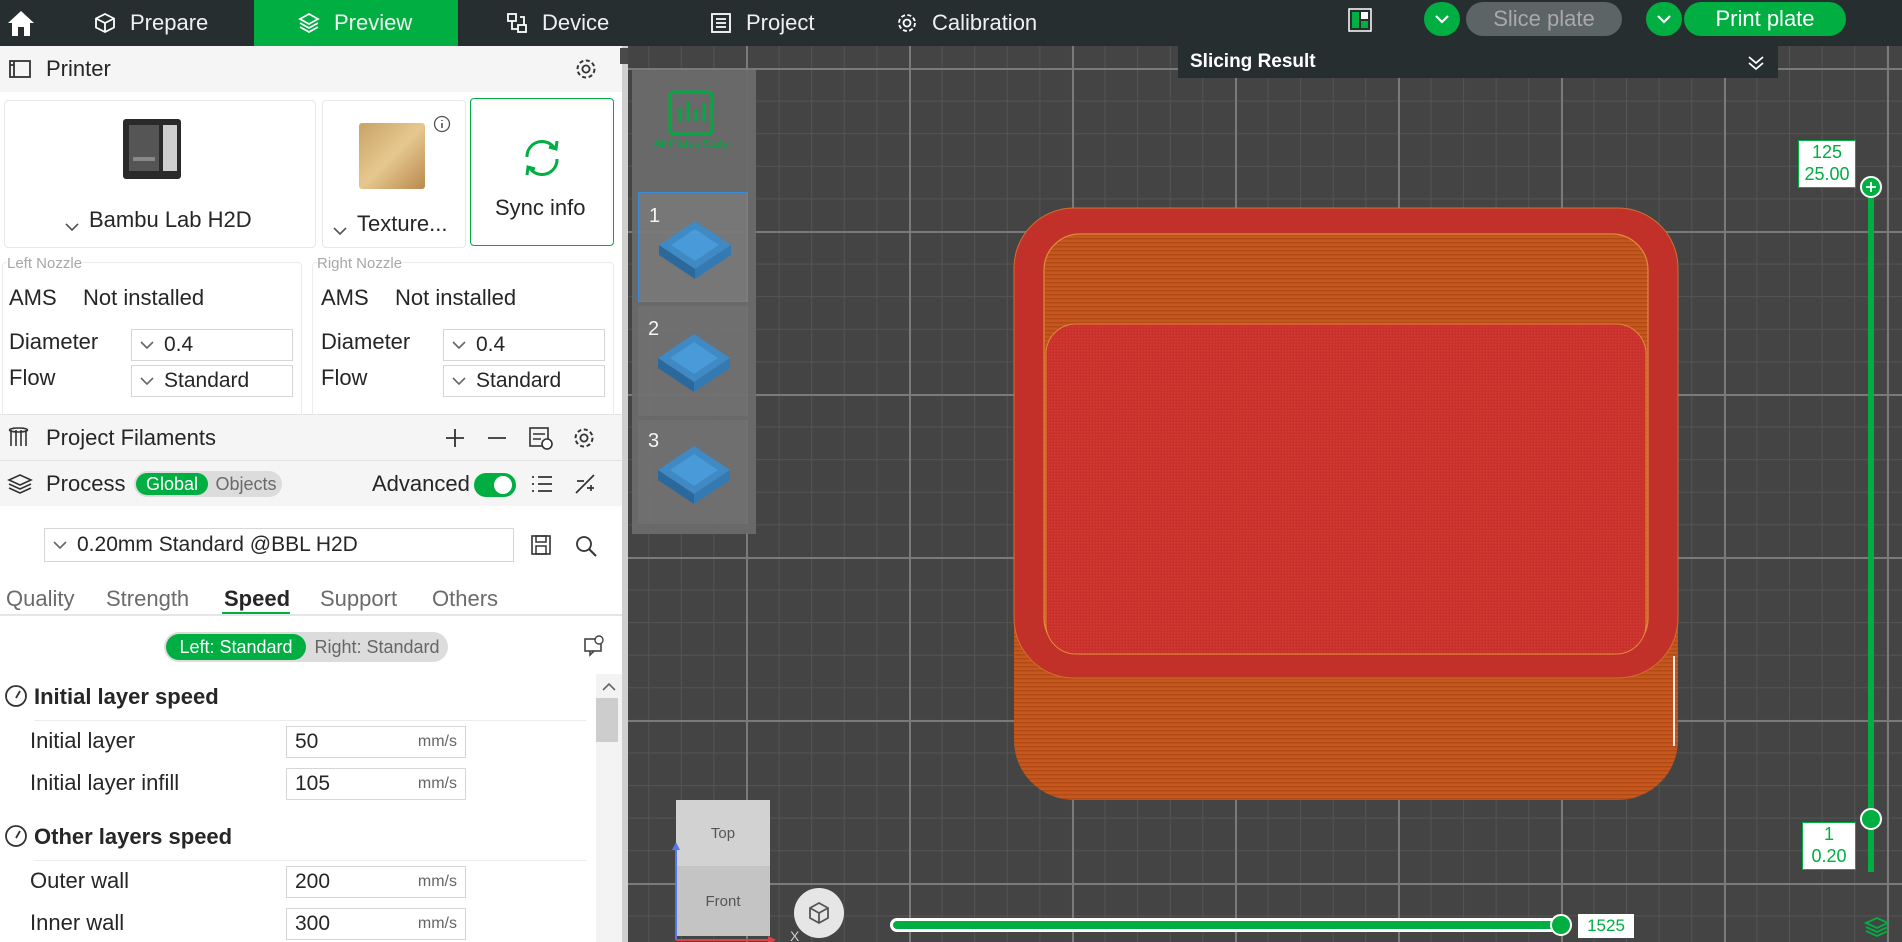 The width and height of the screenshot is (1902, 942). Describe the element at coordinates (356, 23) in the screenshot. I see `tab-preview: Preview` at that location.